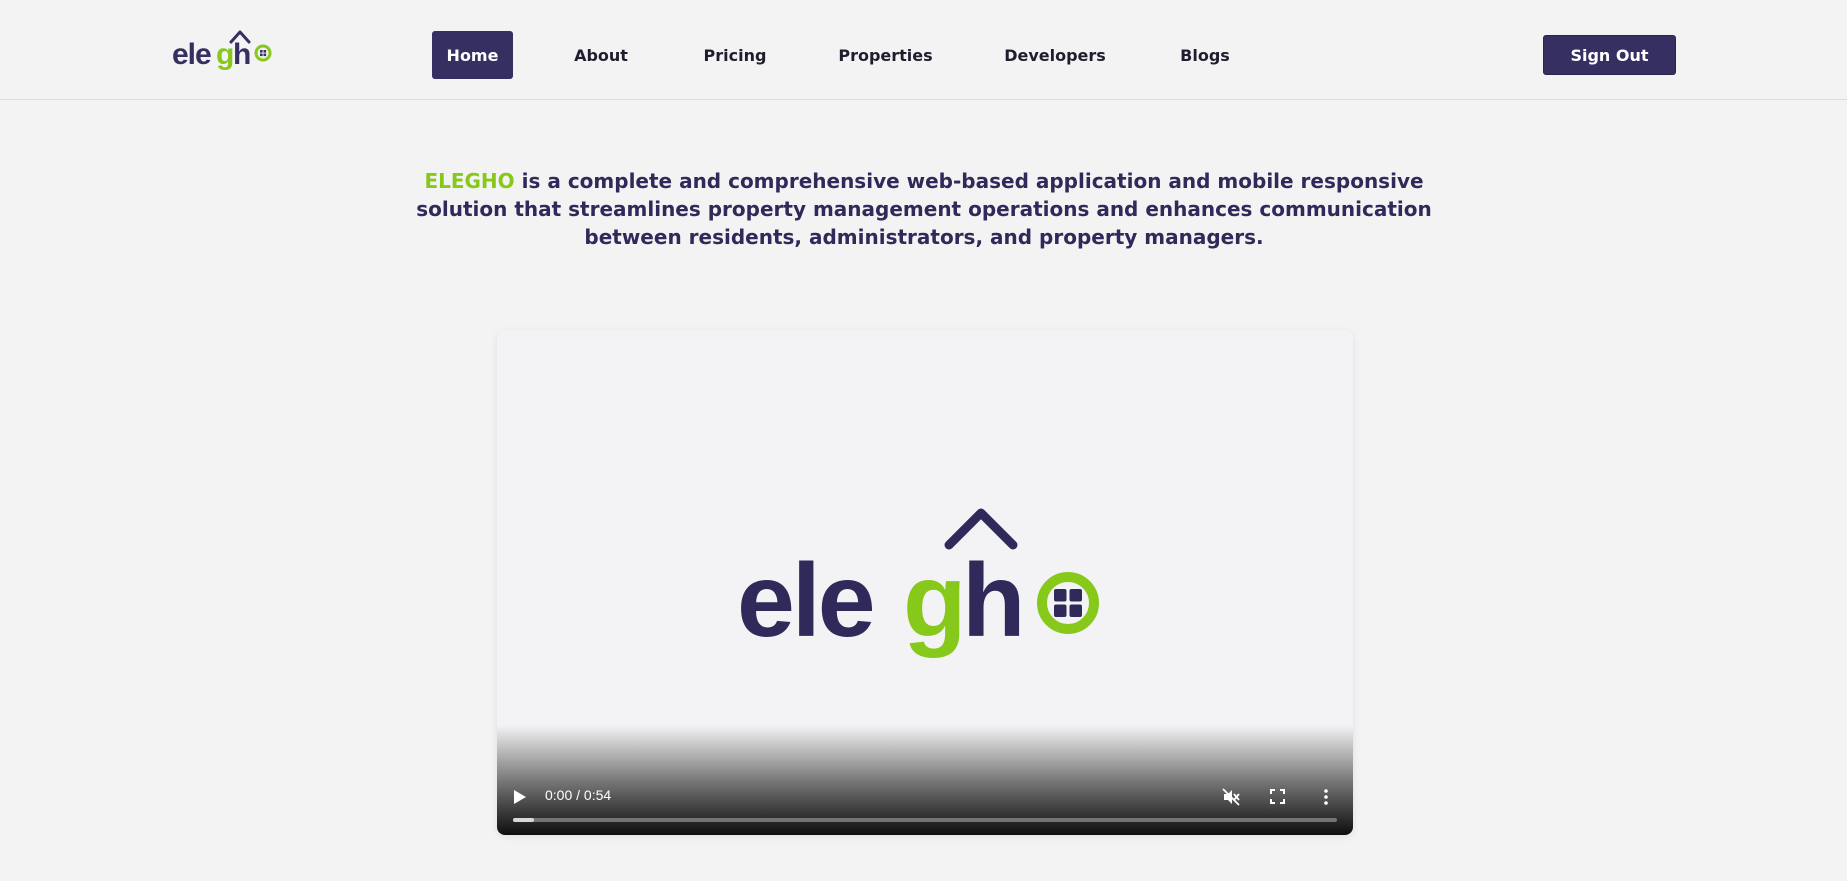 Image resolution: width=1847 pixels, height=881 pixels. Describe the element at coordinates (469, 181) in the screenshot. I see `brand-name: ELEGHO` at that location.